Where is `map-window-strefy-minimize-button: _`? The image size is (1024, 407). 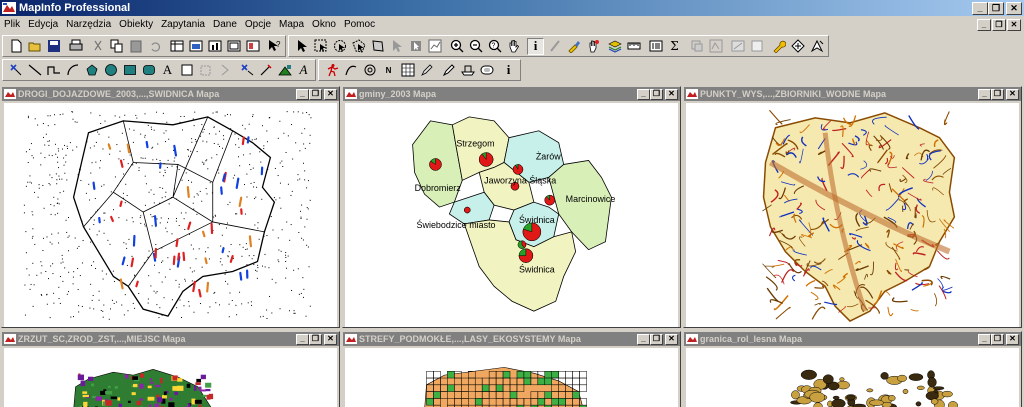
map-window-strefy-minimize-button: _ is located at coordinates (643, 339).